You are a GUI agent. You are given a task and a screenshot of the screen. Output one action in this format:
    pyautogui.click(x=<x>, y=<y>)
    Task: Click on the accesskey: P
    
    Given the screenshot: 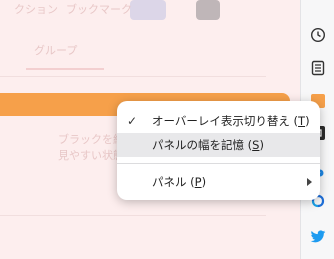 What is the action you would take?
    pyautogui.click(x=198, y=182)
    